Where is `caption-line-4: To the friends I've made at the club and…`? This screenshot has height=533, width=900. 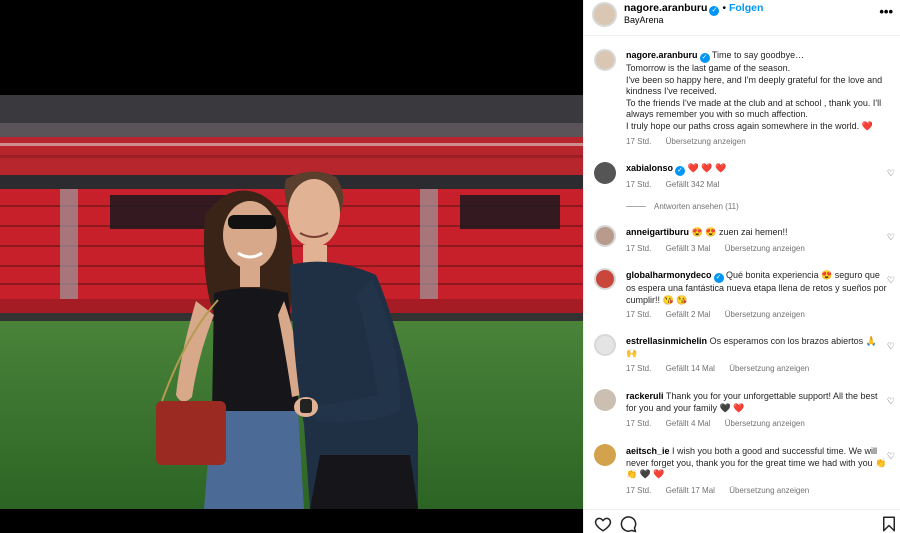
caption-line-4: To the friends I've made at the club and… is located at coordinates (754, 108).